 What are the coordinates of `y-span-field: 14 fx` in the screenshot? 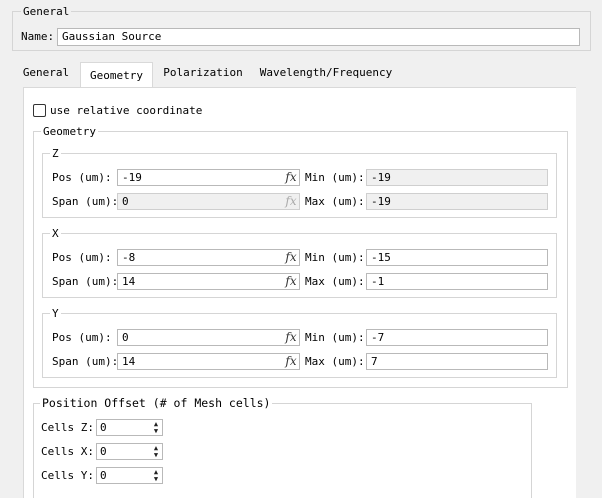 It's located at (208, 361).